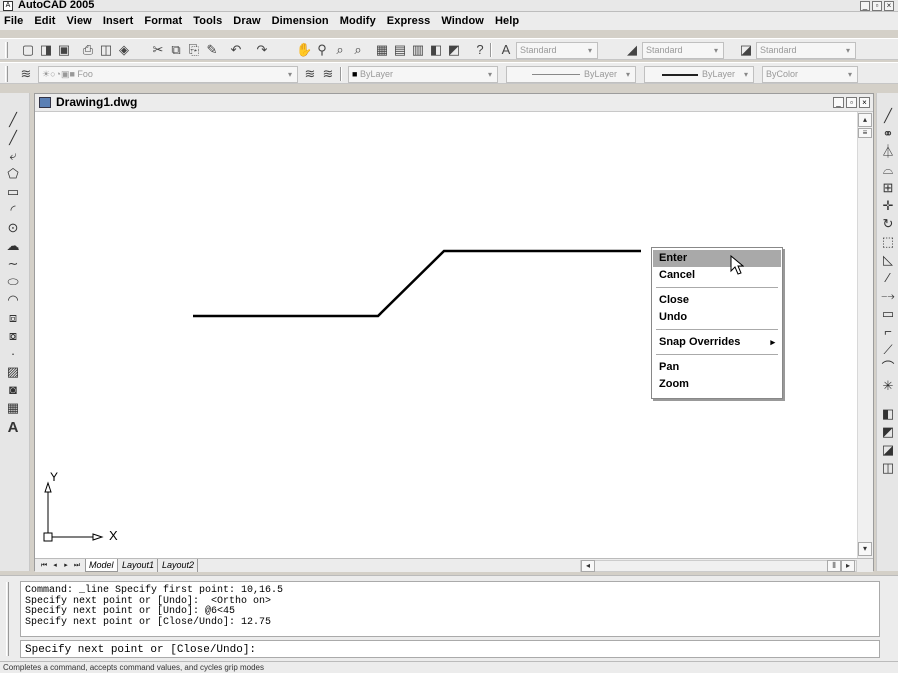  What do you see at coordinates (865, 335) in the screenshot?
I see `vertical-scrollbar: ▴ ≡ ▾` at bounding box center [865, 335].